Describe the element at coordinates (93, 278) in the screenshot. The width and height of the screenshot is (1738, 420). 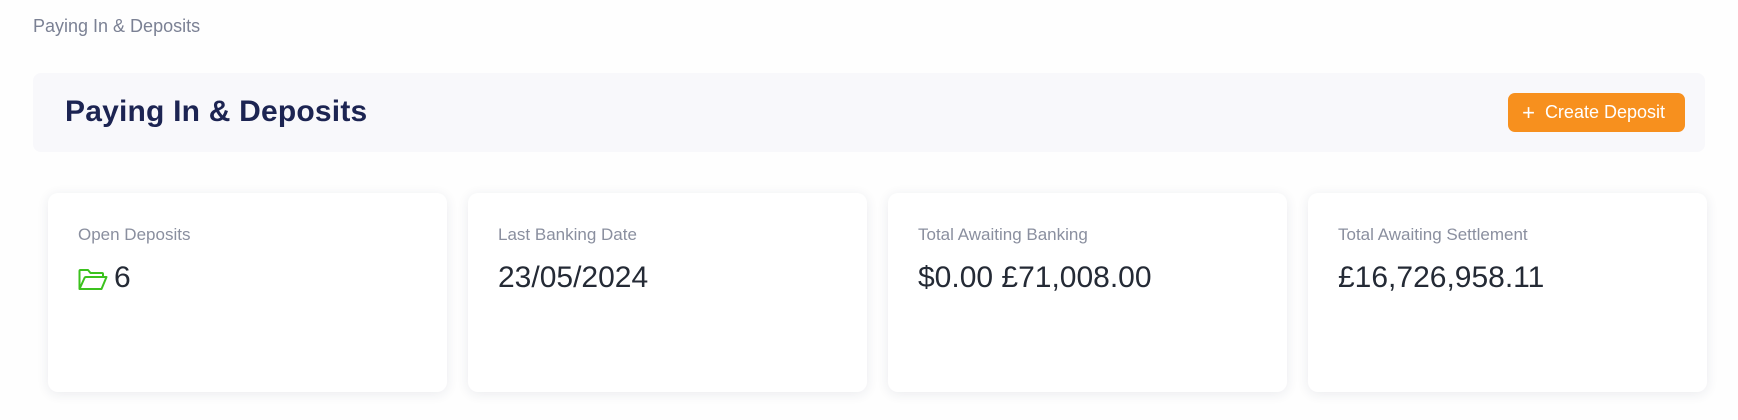
I see `folder-open-icon` at that location.